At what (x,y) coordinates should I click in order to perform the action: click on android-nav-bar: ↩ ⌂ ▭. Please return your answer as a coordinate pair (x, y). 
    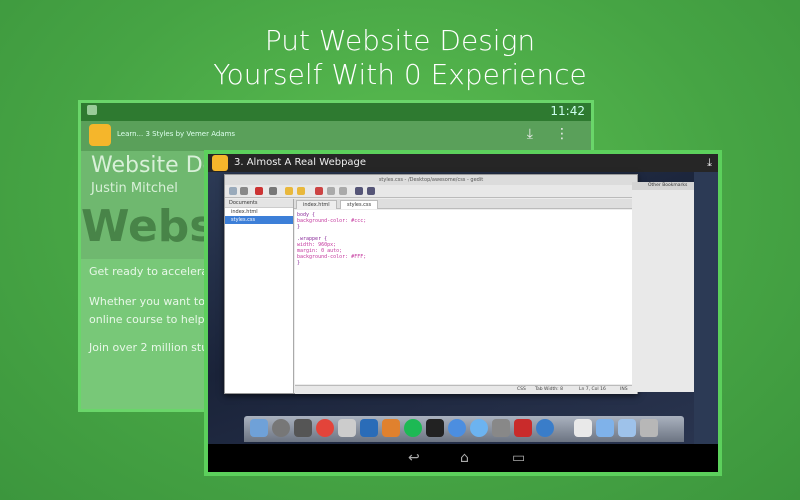
    Looking at the image, I should click on (463, 458).